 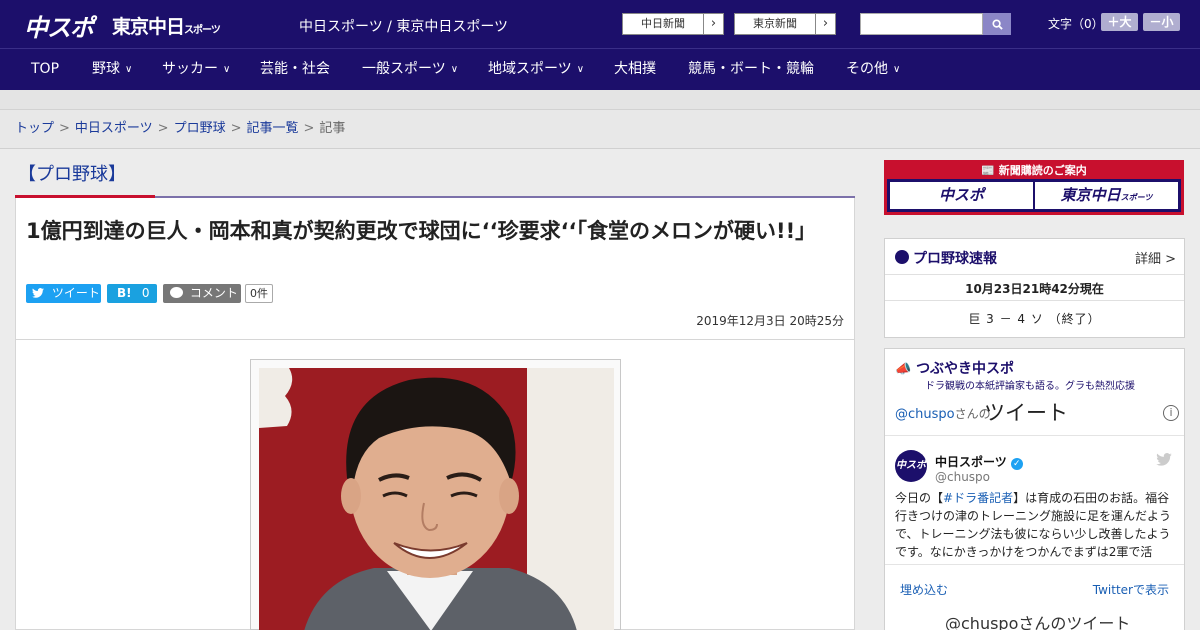 What do you see at coordinates (1155, 257) in the screenshot?
I see `scores-detail-link: 詳細 >` at bounding box center [1155, 257].